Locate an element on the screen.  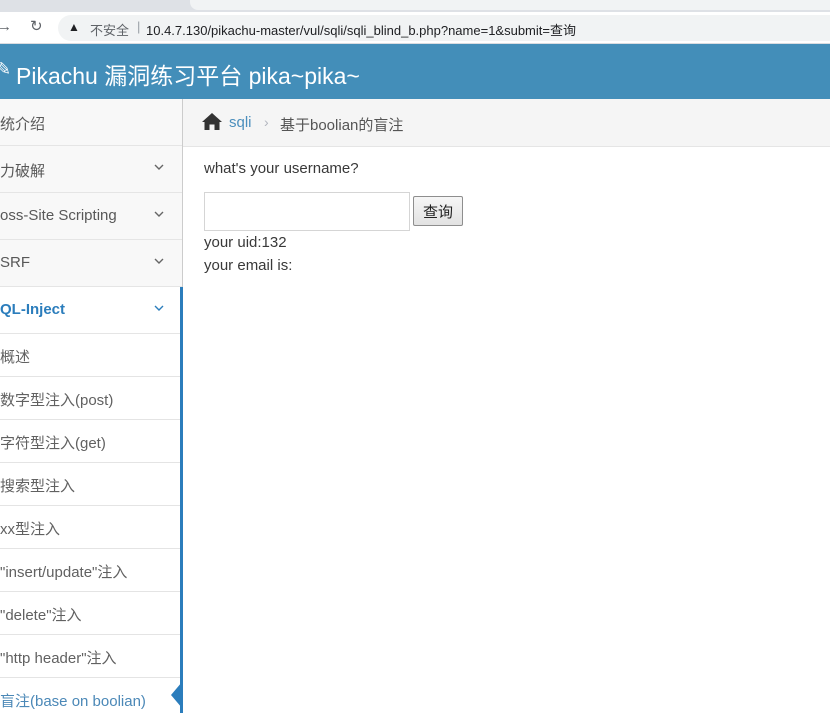
submenu-item-numeric-post: 数字型注入(post) is located at coordinates (90, 398).